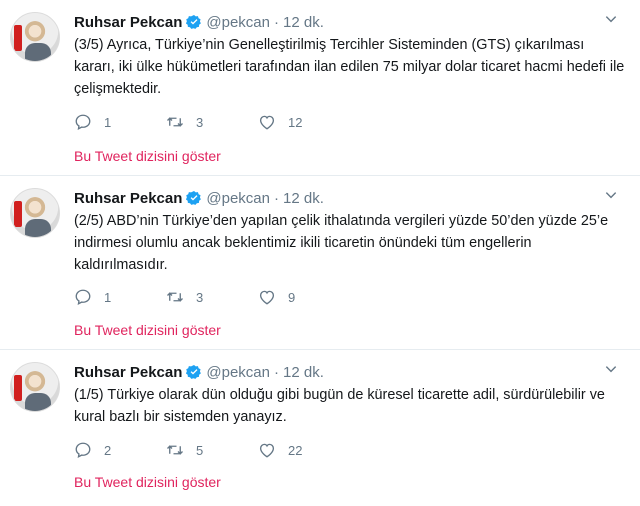 The height and width of the screenshot is (506, 640). I want to click on tweet-actions: 2 5 22, so click(212, 450).